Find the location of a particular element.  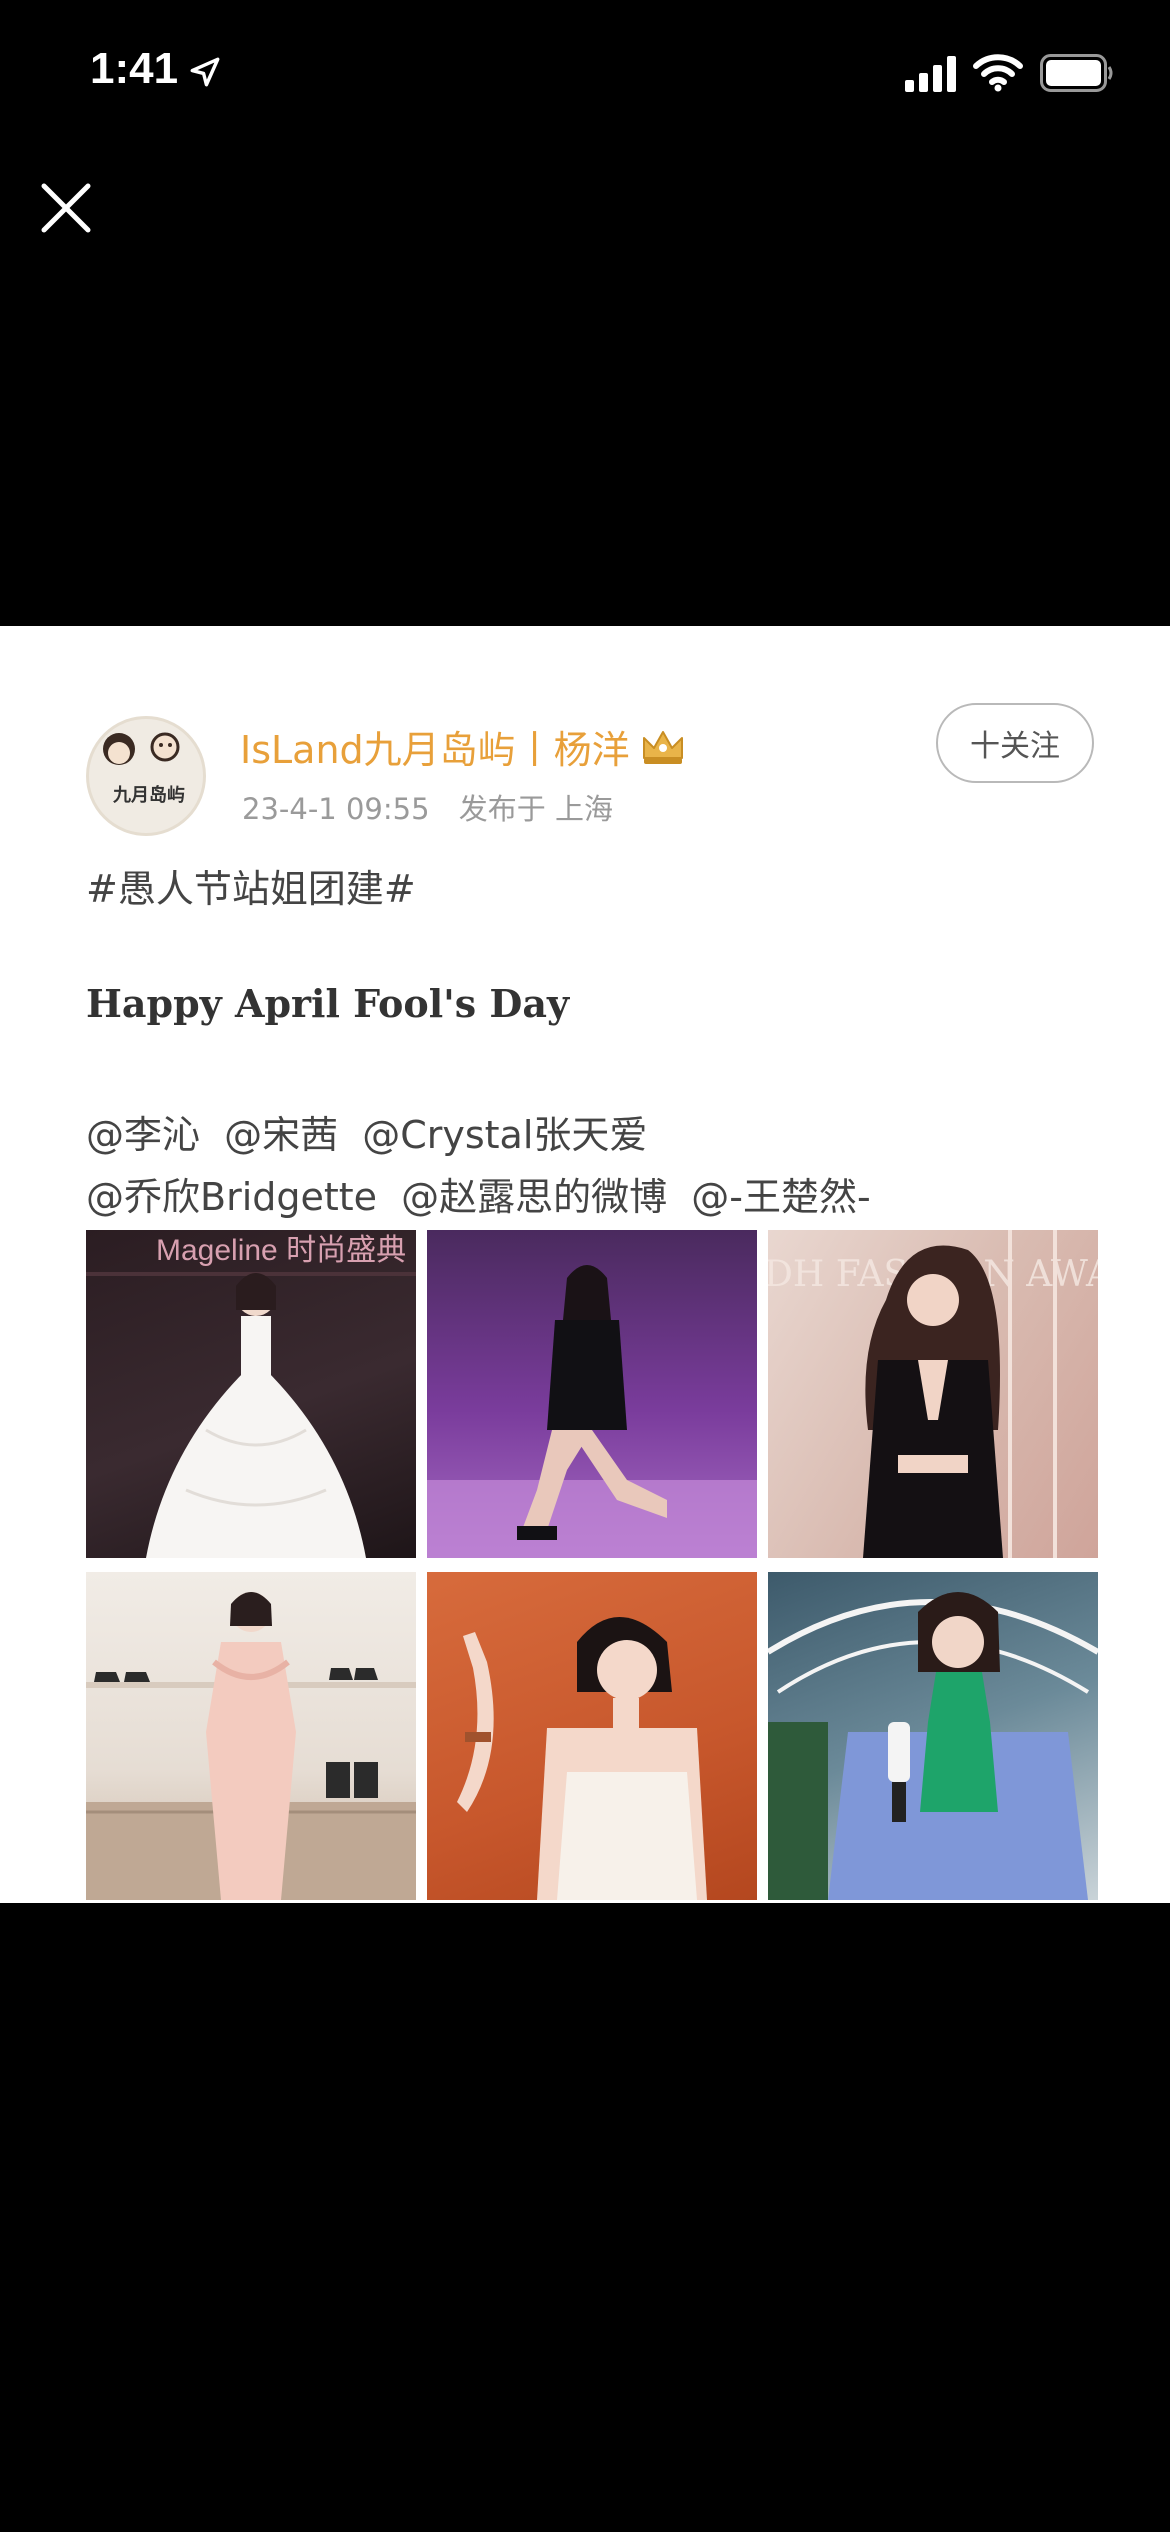

photo-6-illustration is located at coordinates (933, 1746).